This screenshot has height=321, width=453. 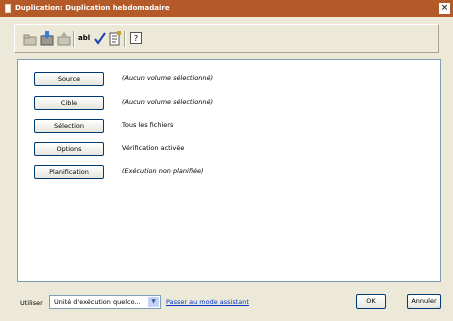 I want to click on source-button: Source, so click(x=69, y=79).